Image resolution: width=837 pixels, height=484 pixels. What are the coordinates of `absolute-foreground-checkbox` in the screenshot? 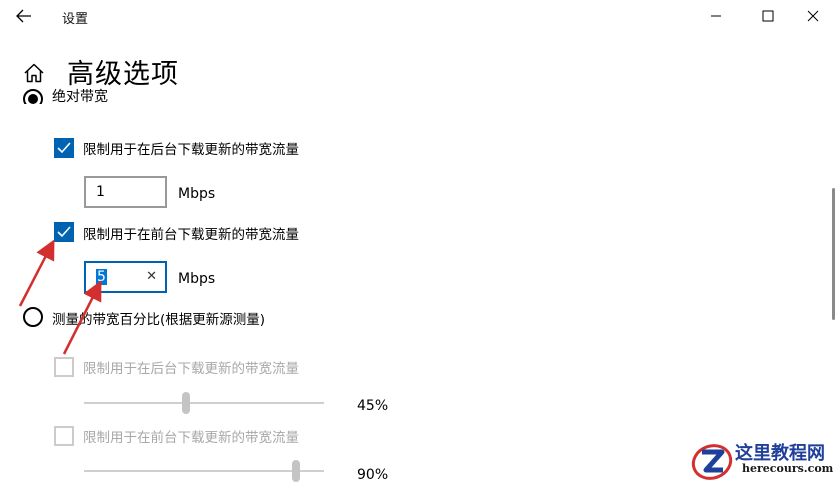 It's located at (64, 232).